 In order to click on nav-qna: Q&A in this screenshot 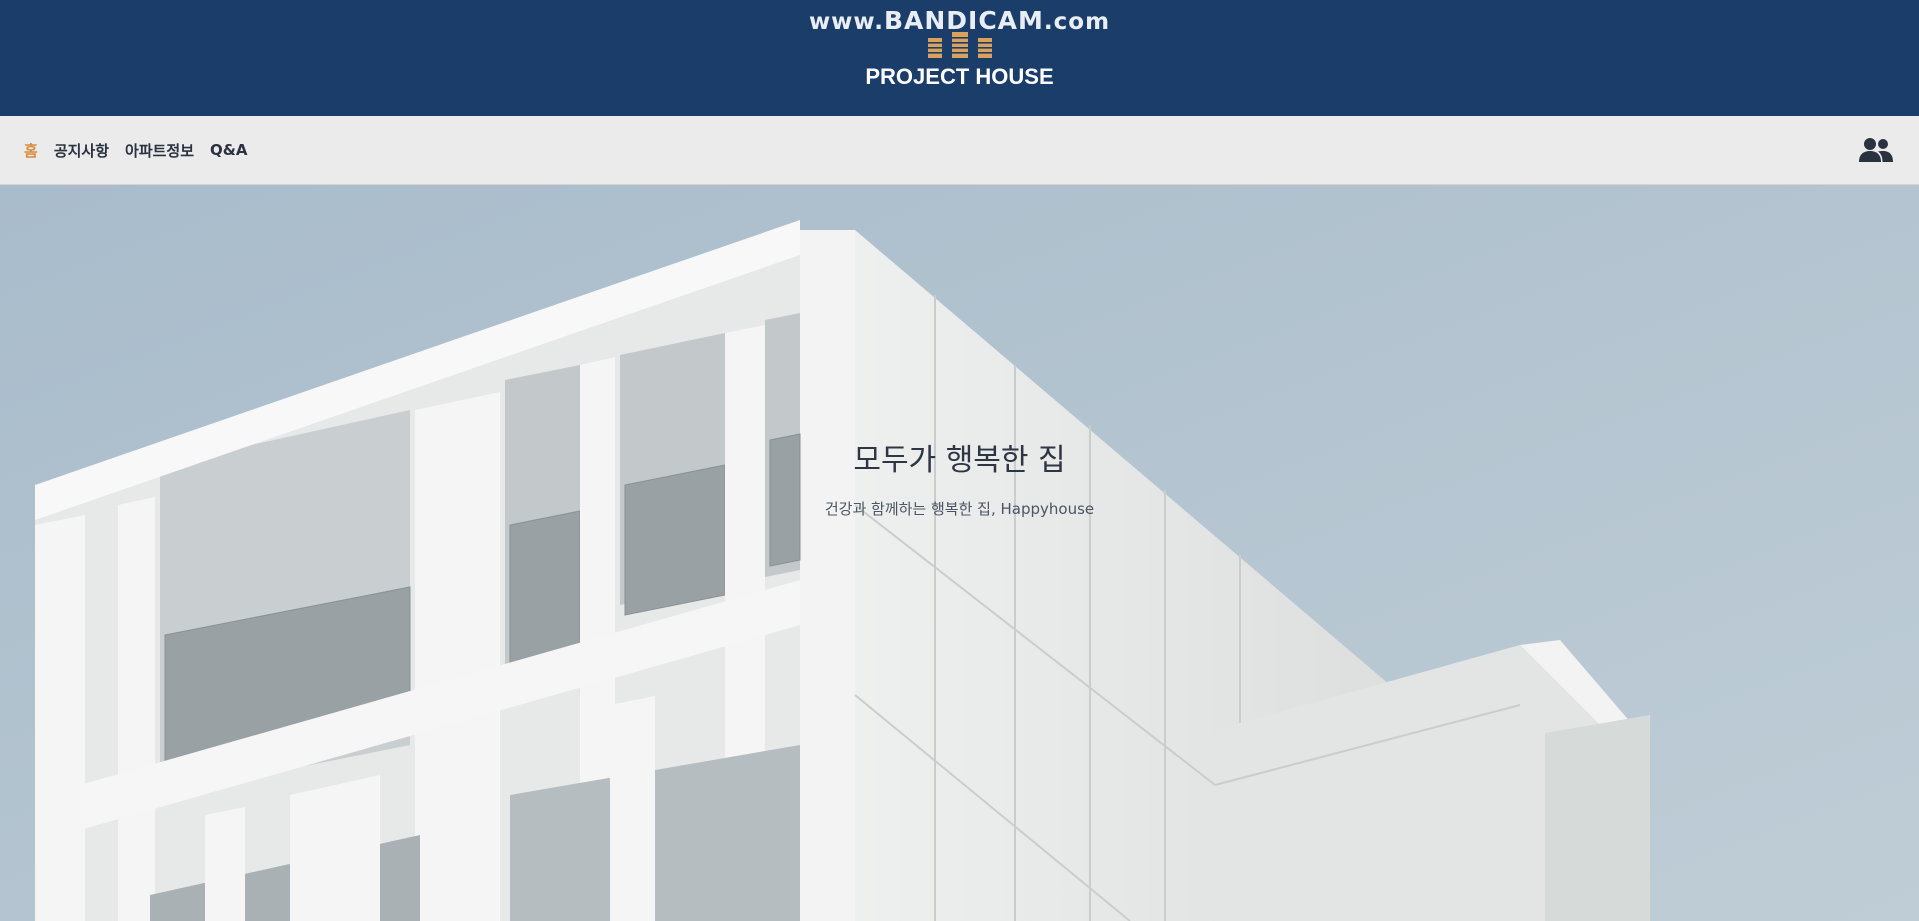, I will do `click(228, 150)`.